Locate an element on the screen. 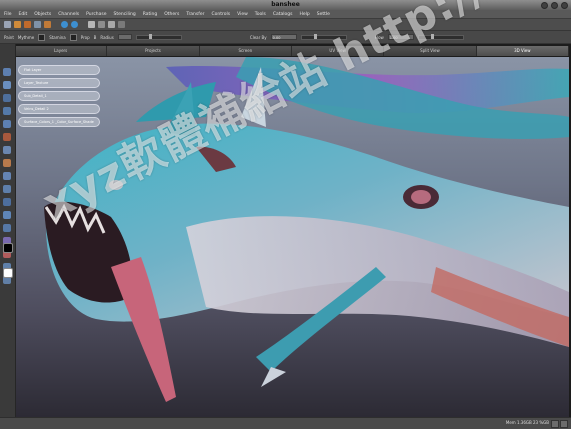 This screenshot has height=429, width=571. menu-settle: Settle is located at coordinates (323, 14).